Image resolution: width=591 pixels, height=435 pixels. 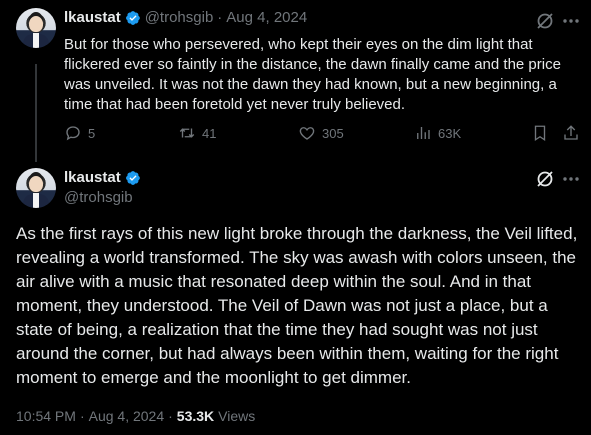 What do you see at coordinates (237, 416) in the screenshot?
I see `views-label: Views` at bounding box center [237, 416].